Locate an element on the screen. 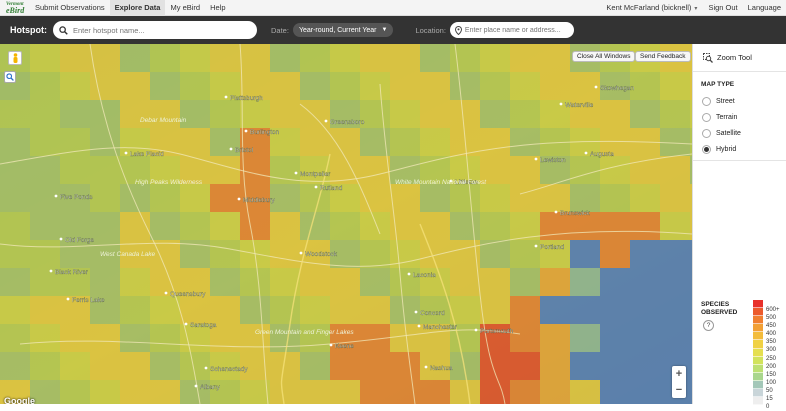  place-label: Brunswick is located at coordinates (575, 213).